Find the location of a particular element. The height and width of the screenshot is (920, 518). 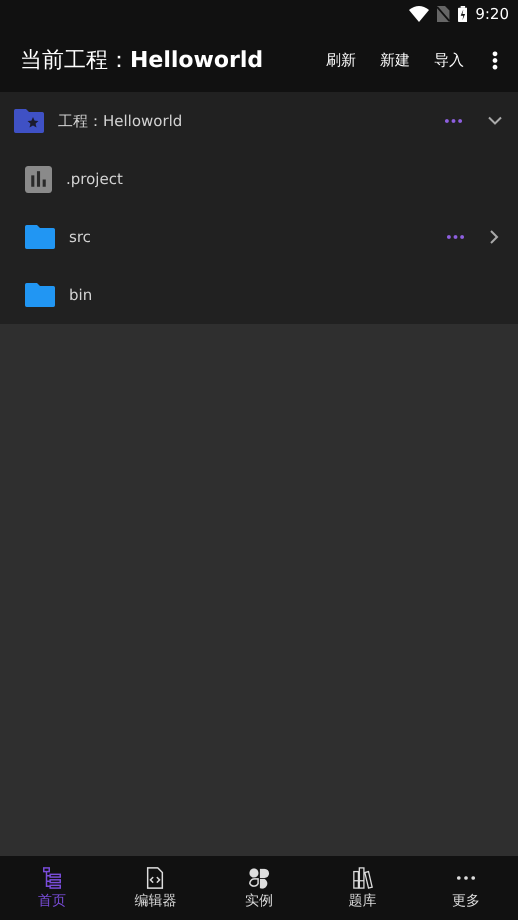

tree-item: src is located at coordinates (259, 237).